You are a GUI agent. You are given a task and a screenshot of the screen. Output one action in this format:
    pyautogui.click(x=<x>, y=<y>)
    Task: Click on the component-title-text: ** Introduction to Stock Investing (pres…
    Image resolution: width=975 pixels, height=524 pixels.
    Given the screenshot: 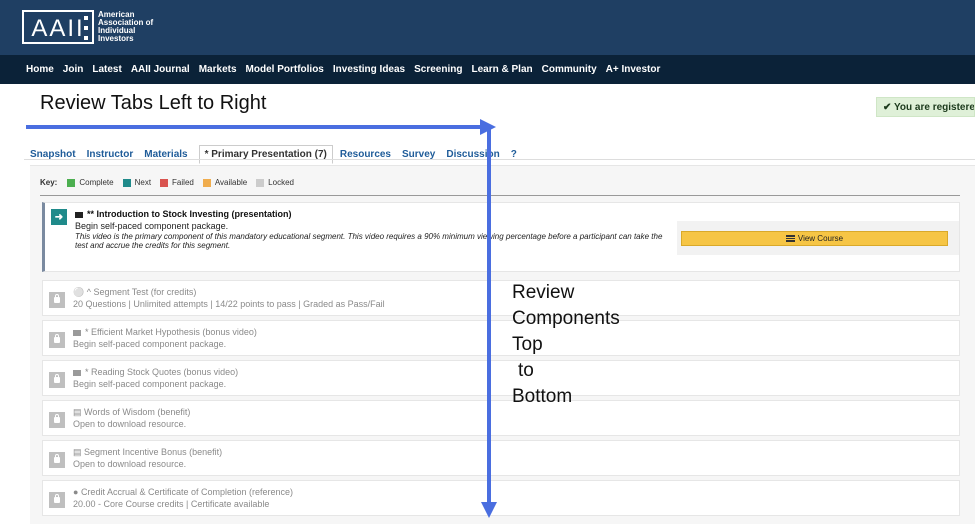 What is the action you would take?
    pyautogui.click(x=189, y=214)
    